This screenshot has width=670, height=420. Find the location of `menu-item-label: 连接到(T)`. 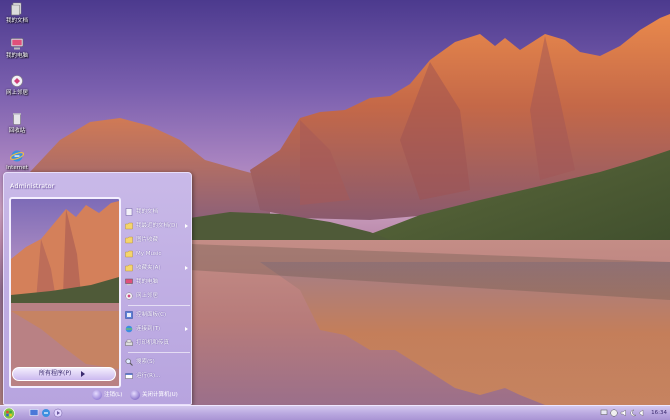

menu-item-label: 连接到(T) is located at coordinates (148, 329).